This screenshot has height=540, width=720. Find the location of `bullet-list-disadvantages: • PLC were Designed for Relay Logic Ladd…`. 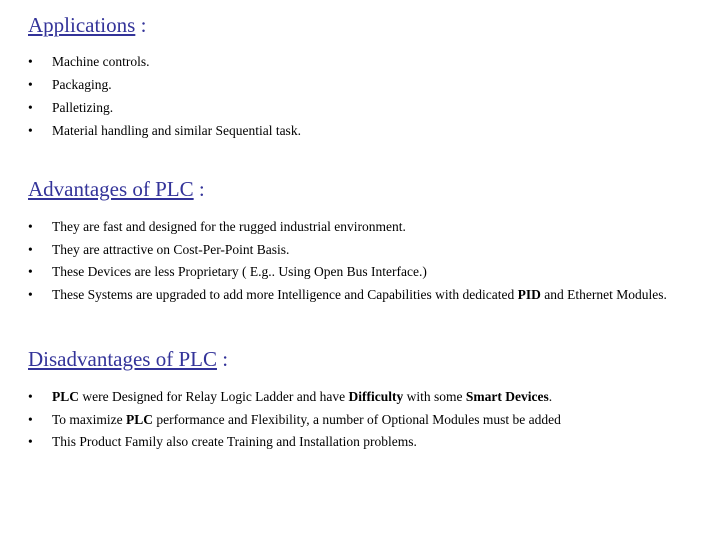

bullet-list-disadvantages: • PLC were Designed for Relay Logic Ladd… is located at coordinates (360, 420).